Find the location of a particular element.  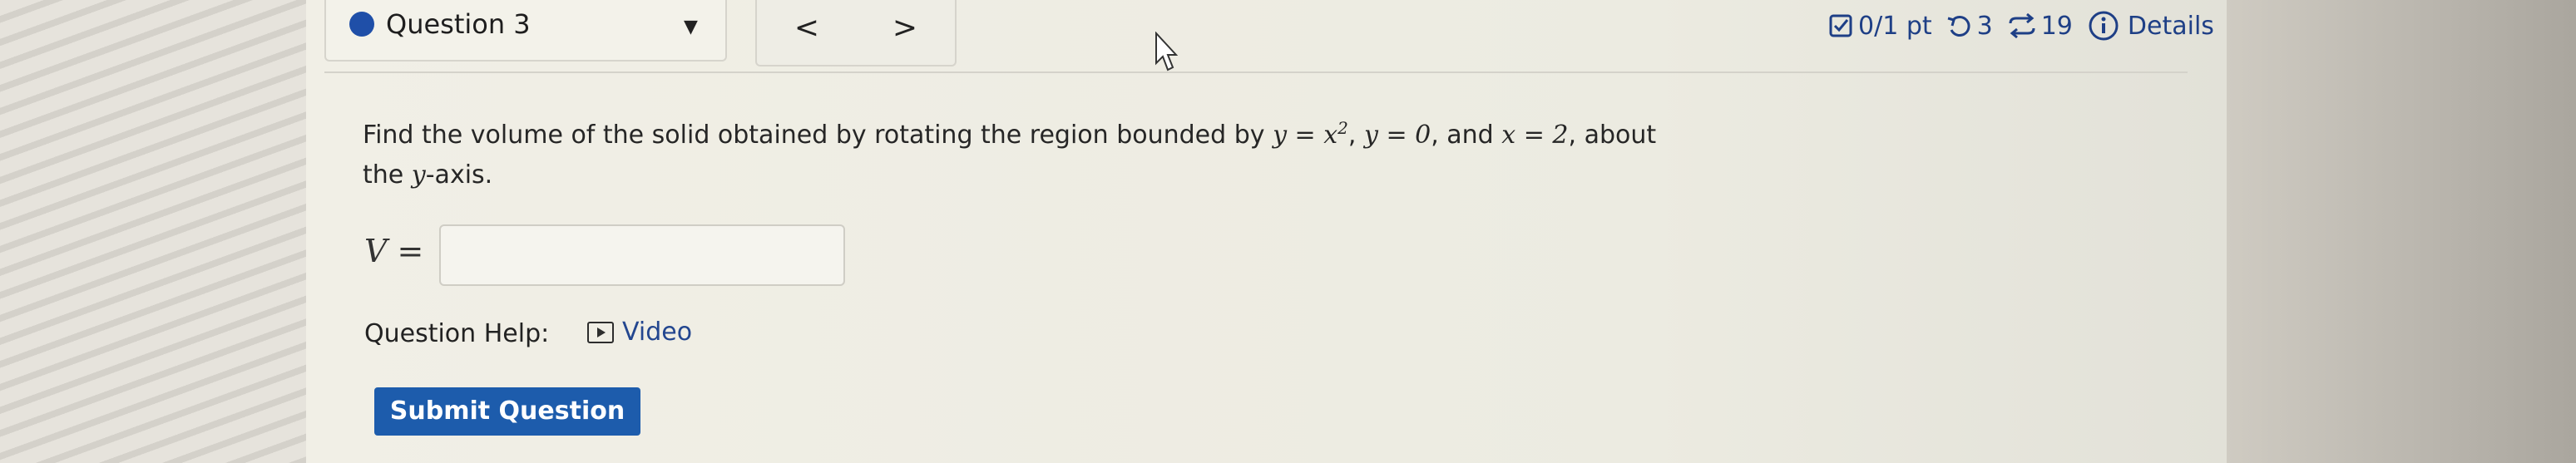

mouse-cursor-icon is located at coordinates (1166, 52).